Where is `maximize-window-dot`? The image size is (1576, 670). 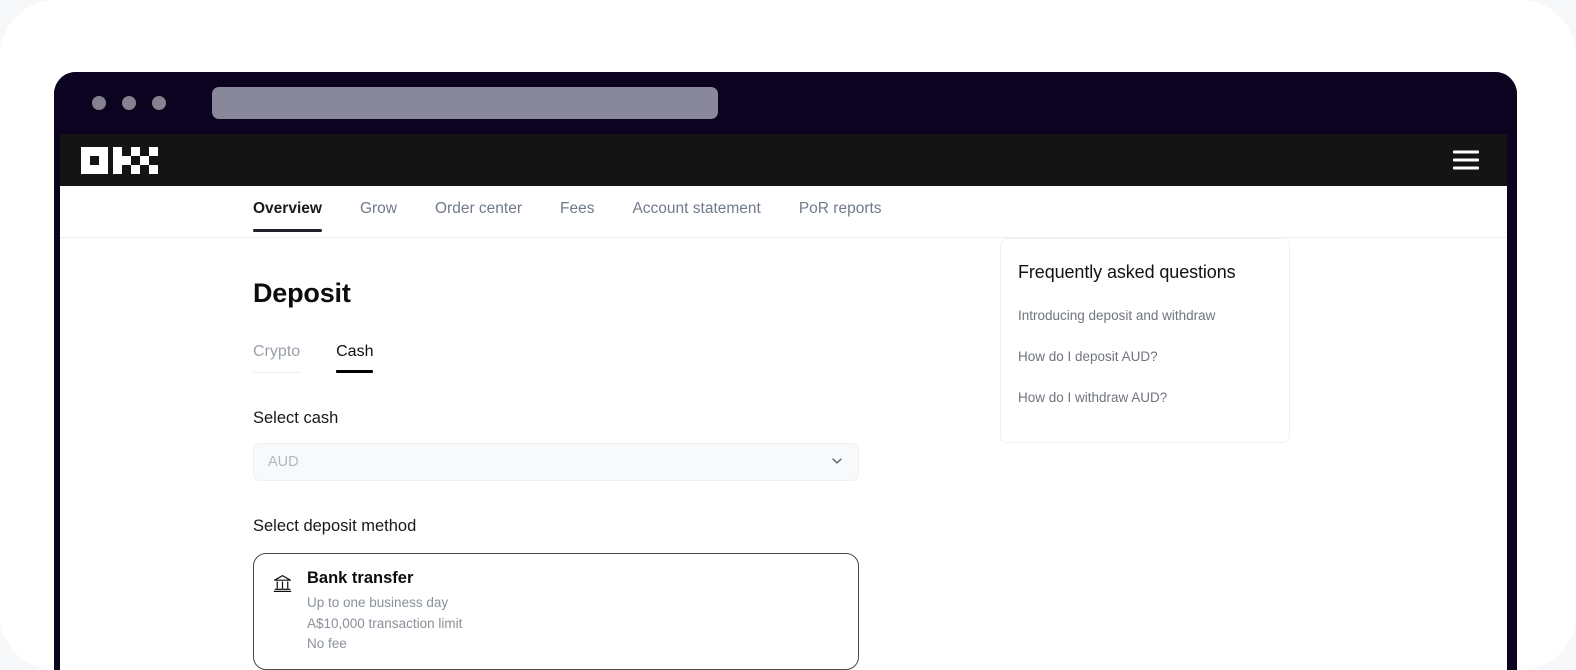
maximize-window-dot is located at coordinates (159, 103).